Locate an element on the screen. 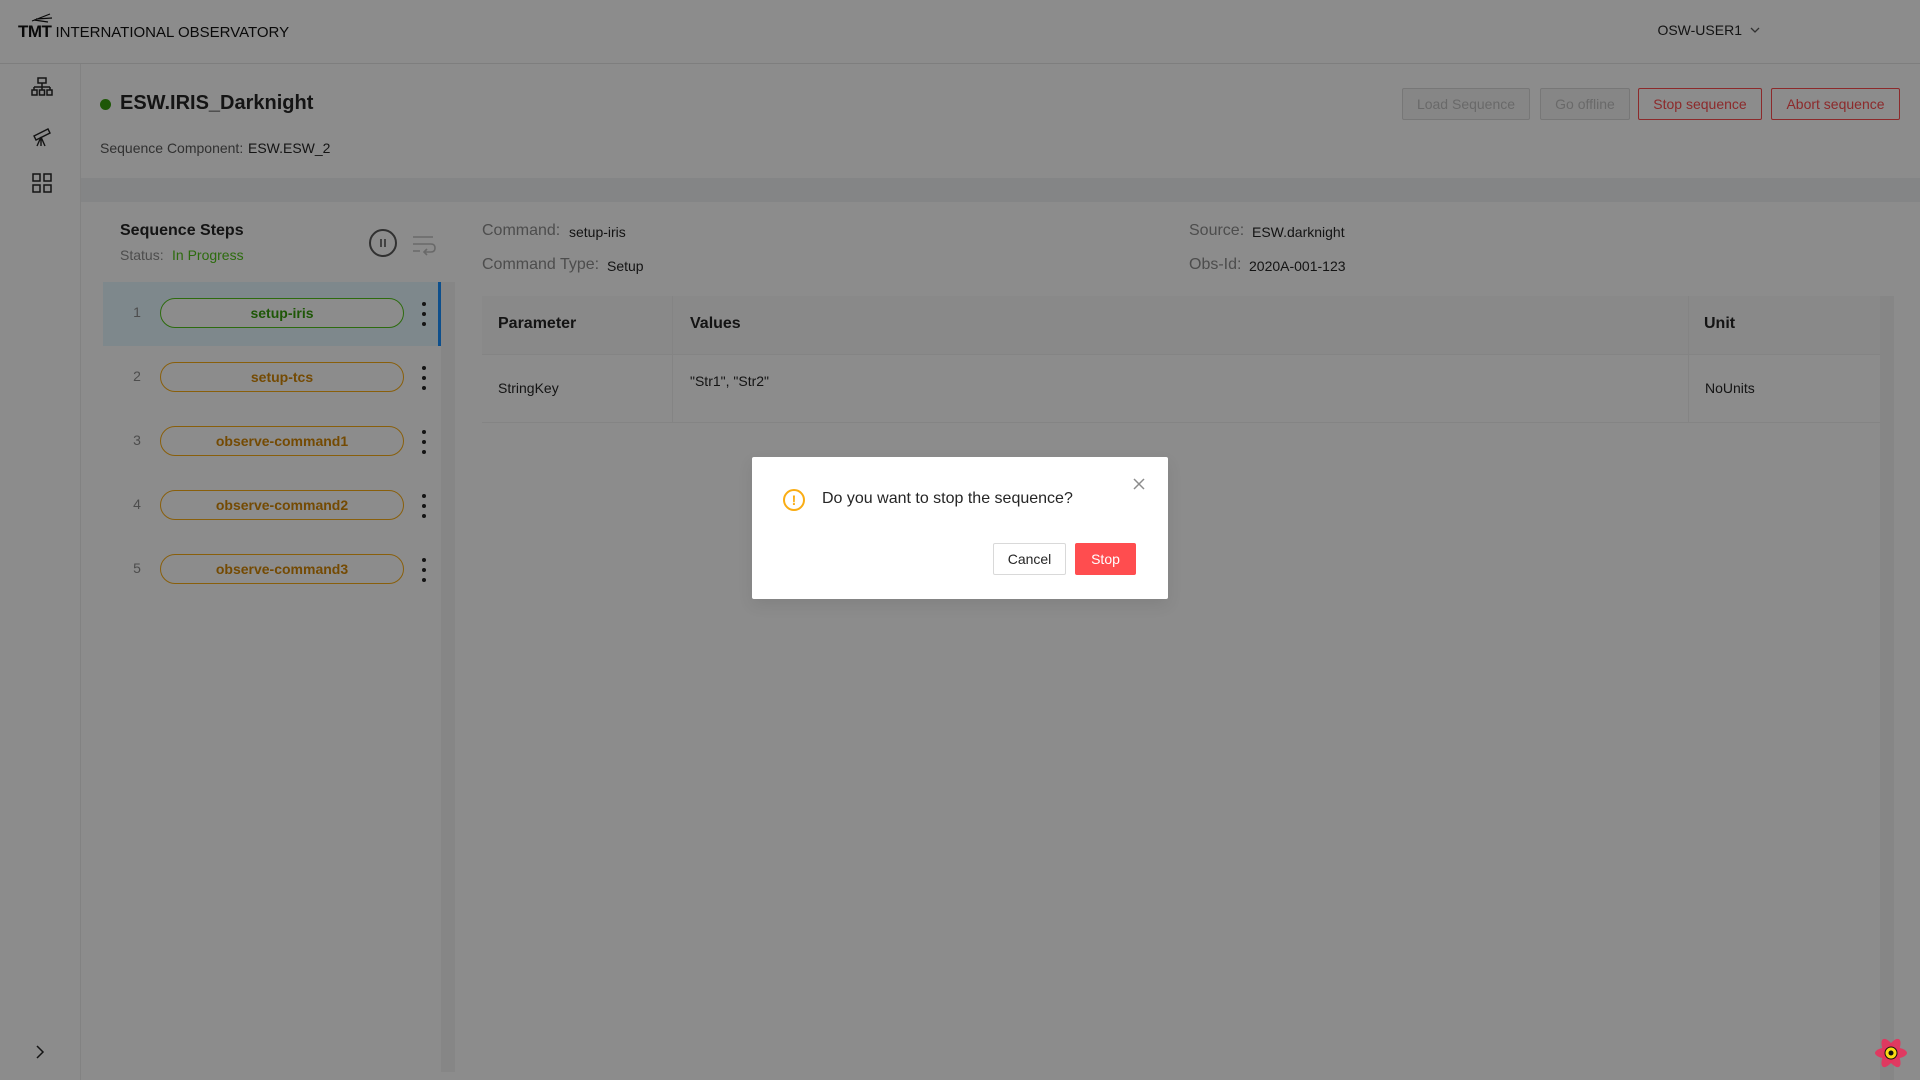 This screenshot has width=1920, height=1080. confirm-dialog is located at coordinates (960, 528).